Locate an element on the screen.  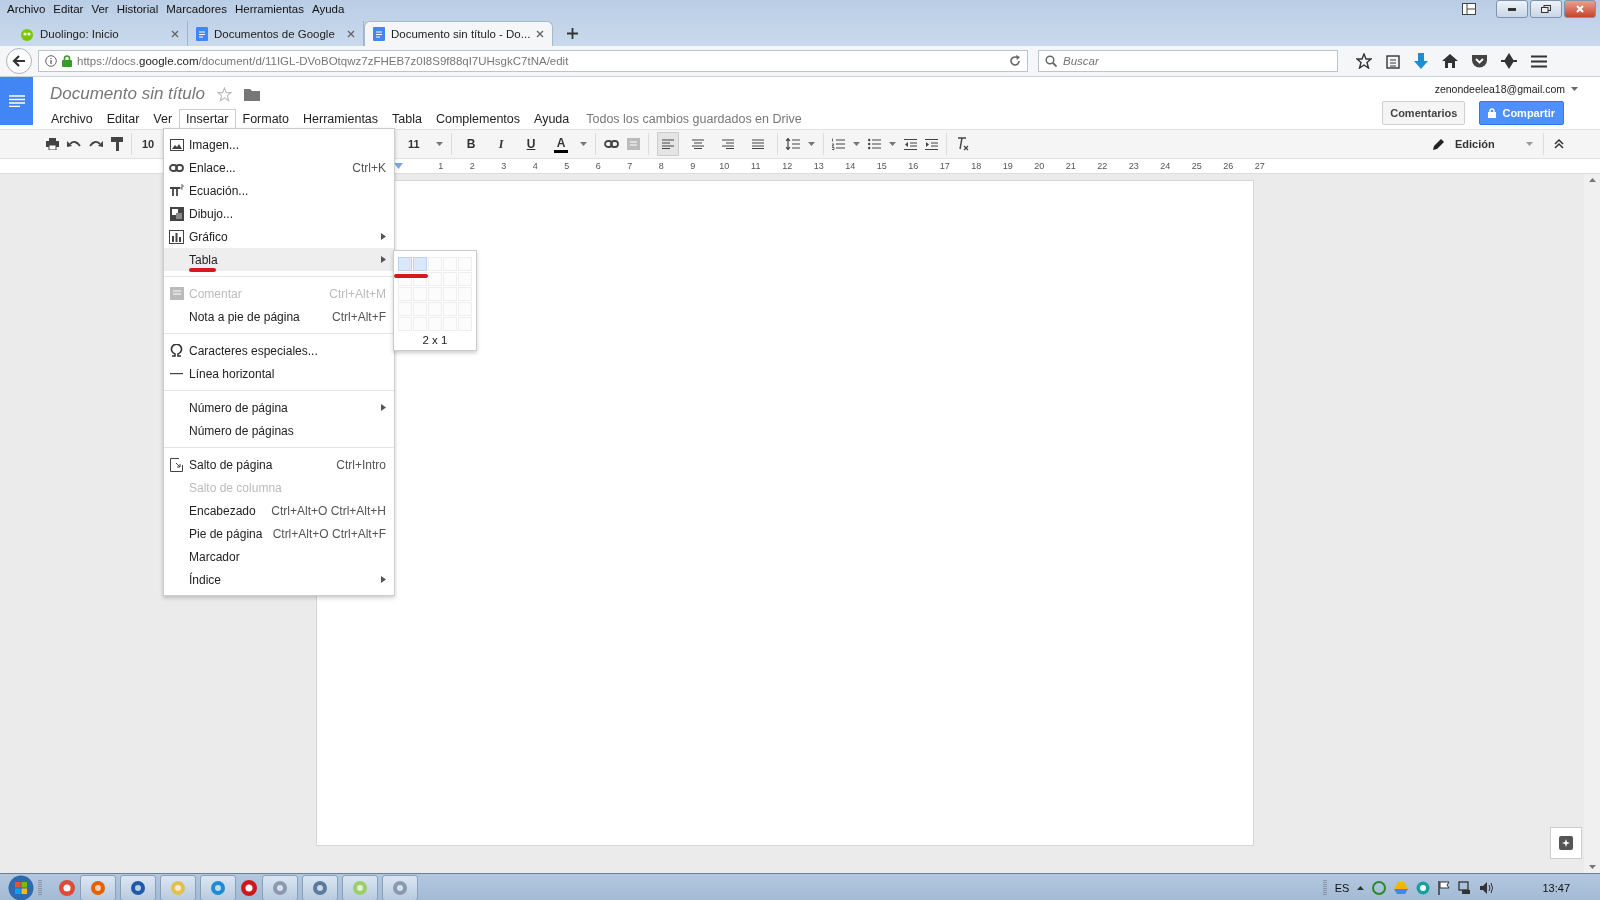
paint-roller-icon is located at coordinates (117, 144).